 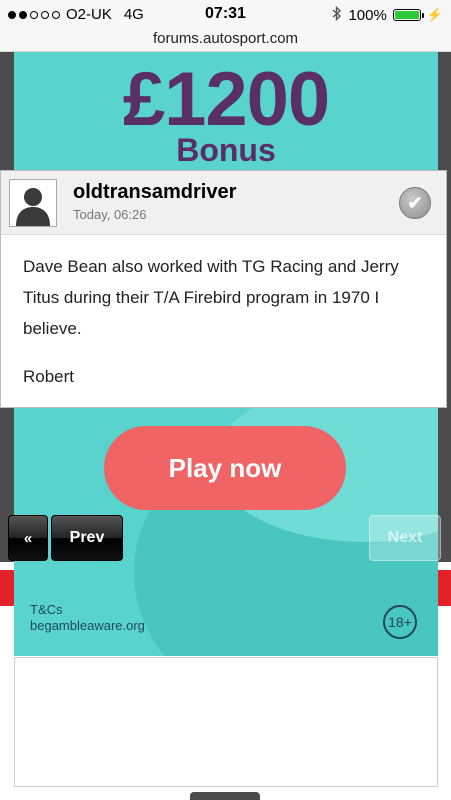 What do you see at coordinates (87, 610) in the screenshot?
I see `terms-link: T&Cs` at bounding box center [87, 610].